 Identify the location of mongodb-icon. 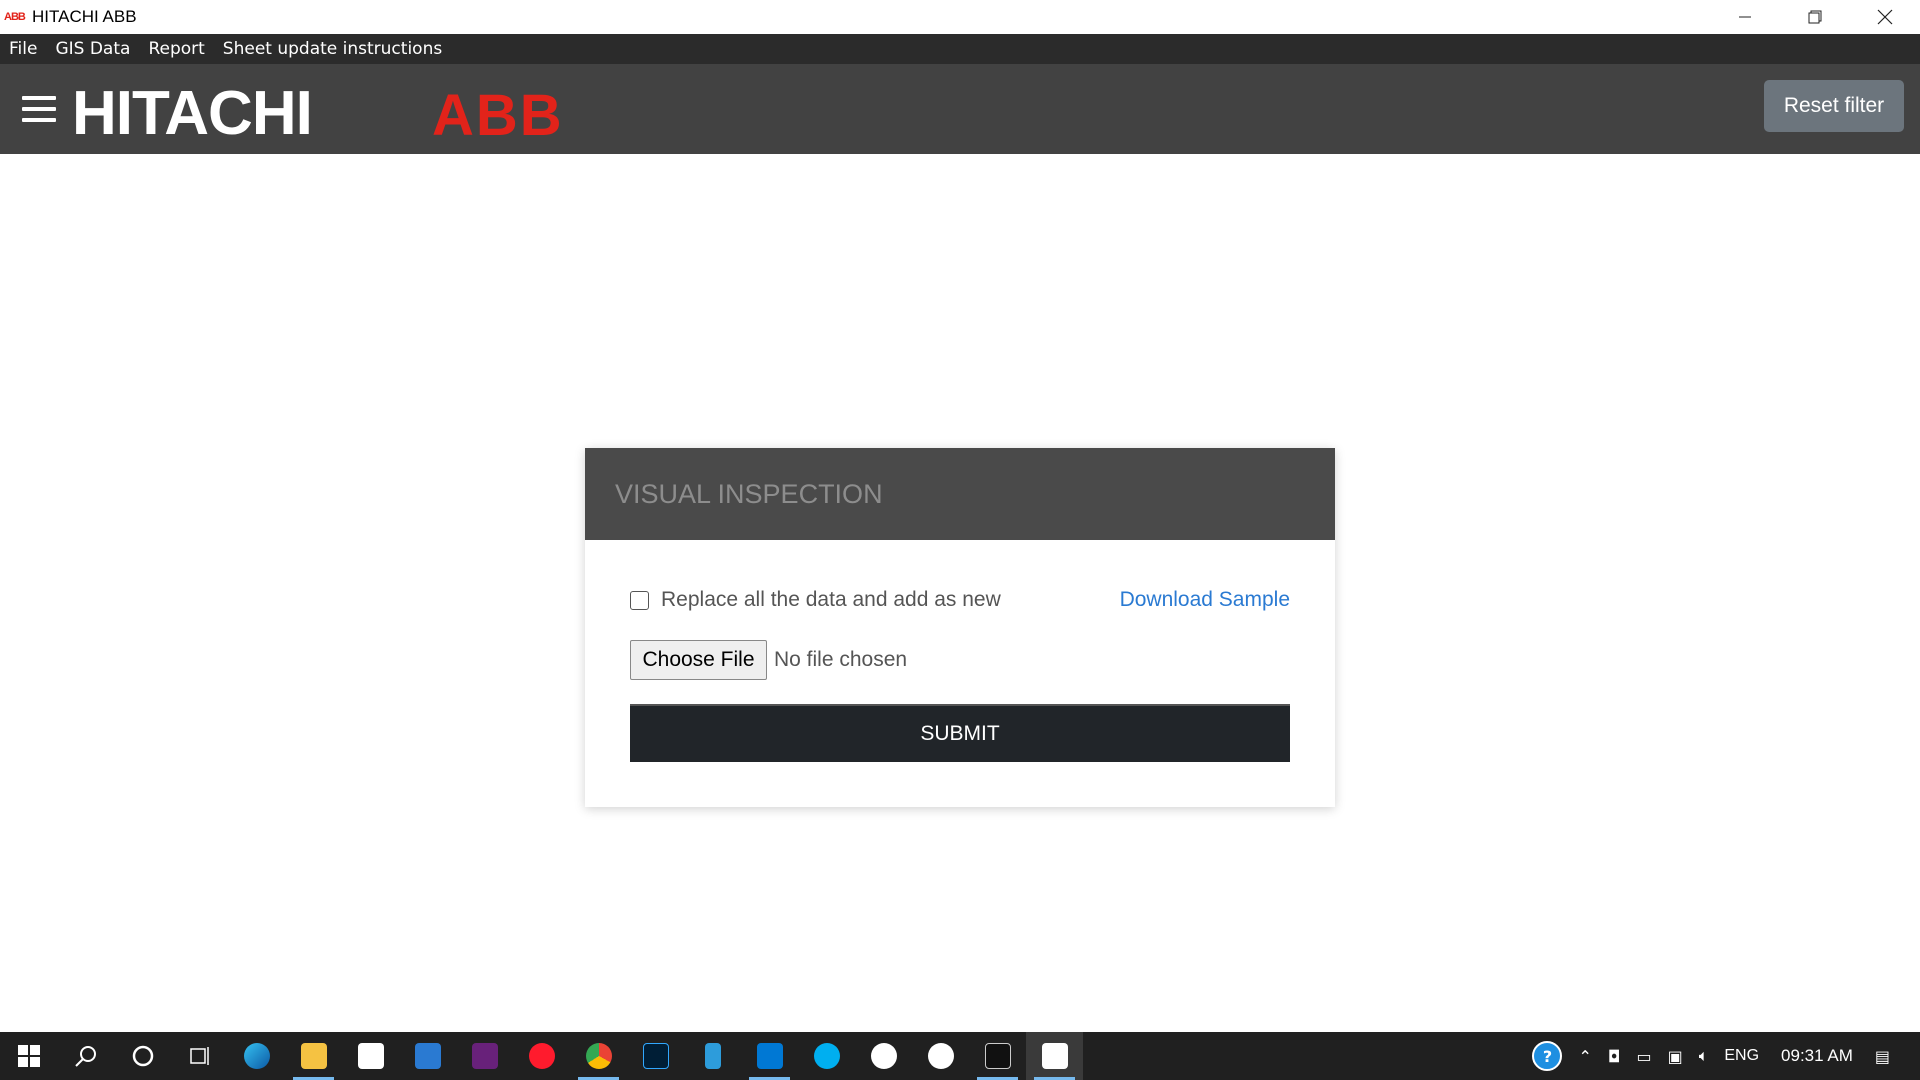
(883, 1056).